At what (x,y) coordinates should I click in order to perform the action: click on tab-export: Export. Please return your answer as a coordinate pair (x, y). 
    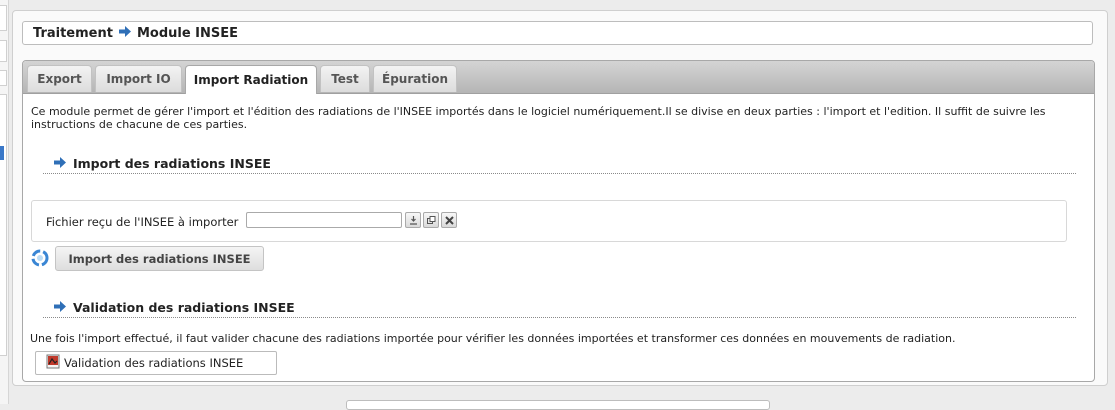
    Looking at the image, I should click on (59, 78).